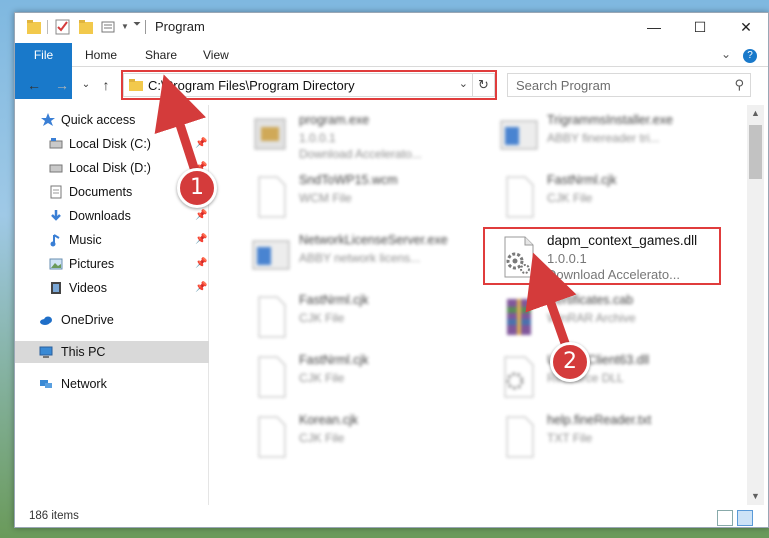 The height and width of the screenshot is (538, 769). What do you see at coordinates (363, 437) in the screenshot?
I see `file-item: Korean.cjk CJK File` at bounding box center [363, 437].